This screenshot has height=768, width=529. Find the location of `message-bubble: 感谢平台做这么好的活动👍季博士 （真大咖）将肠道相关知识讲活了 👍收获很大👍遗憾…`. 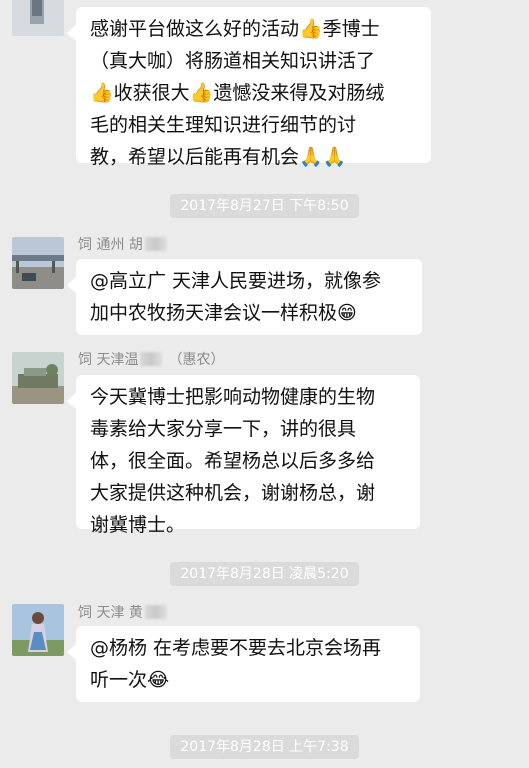

message-bubble: 感谢平台做这么好的活动👍季博士 （真大咖）将肠道相关知识讲活了 👍收获很大👍遗憾… is located at coordinates (249, 87).